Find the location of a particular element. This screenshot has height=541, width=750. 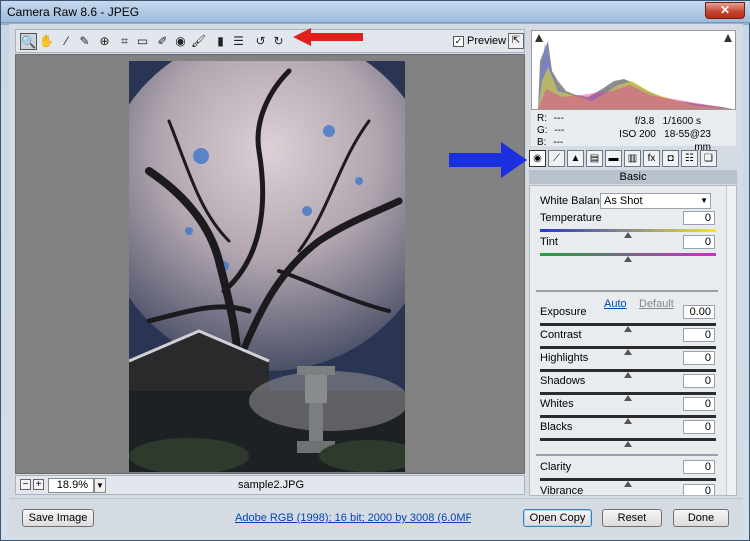

tone-curve-tab-icon: ⟋ is located at coordinates (556, 158).